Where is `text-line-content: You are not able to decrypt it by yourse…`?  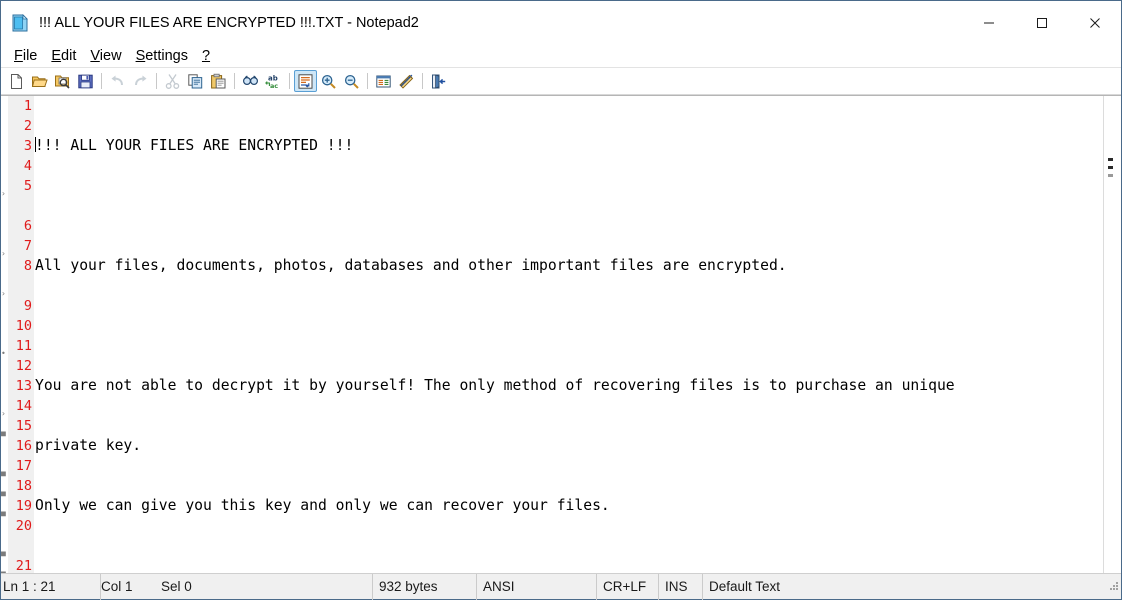 text-line-content: You are not able to decrypt it by yourse… is located at coordinates (495, 385).